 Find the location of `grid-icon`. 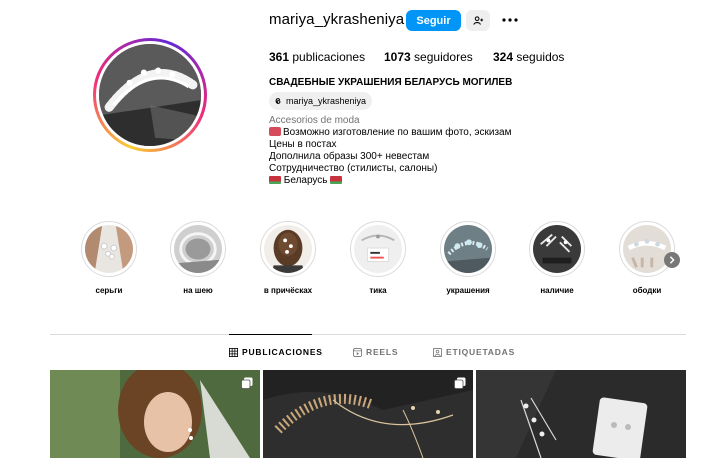

grid-icon is located at coordinates (233, 352).